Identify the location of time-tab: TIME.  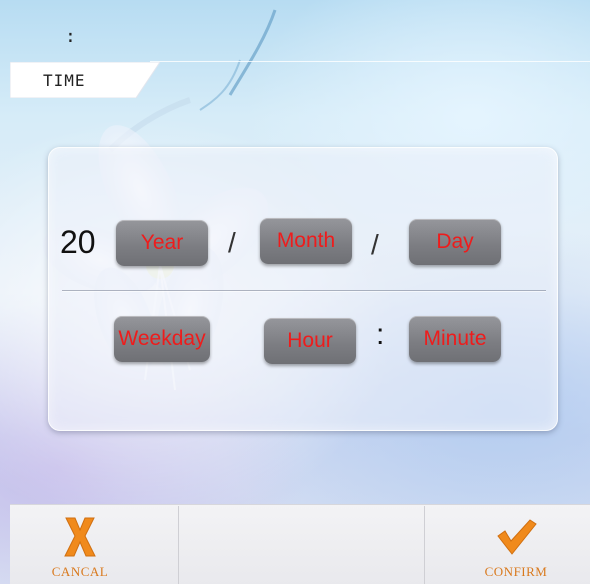
(85, 80).